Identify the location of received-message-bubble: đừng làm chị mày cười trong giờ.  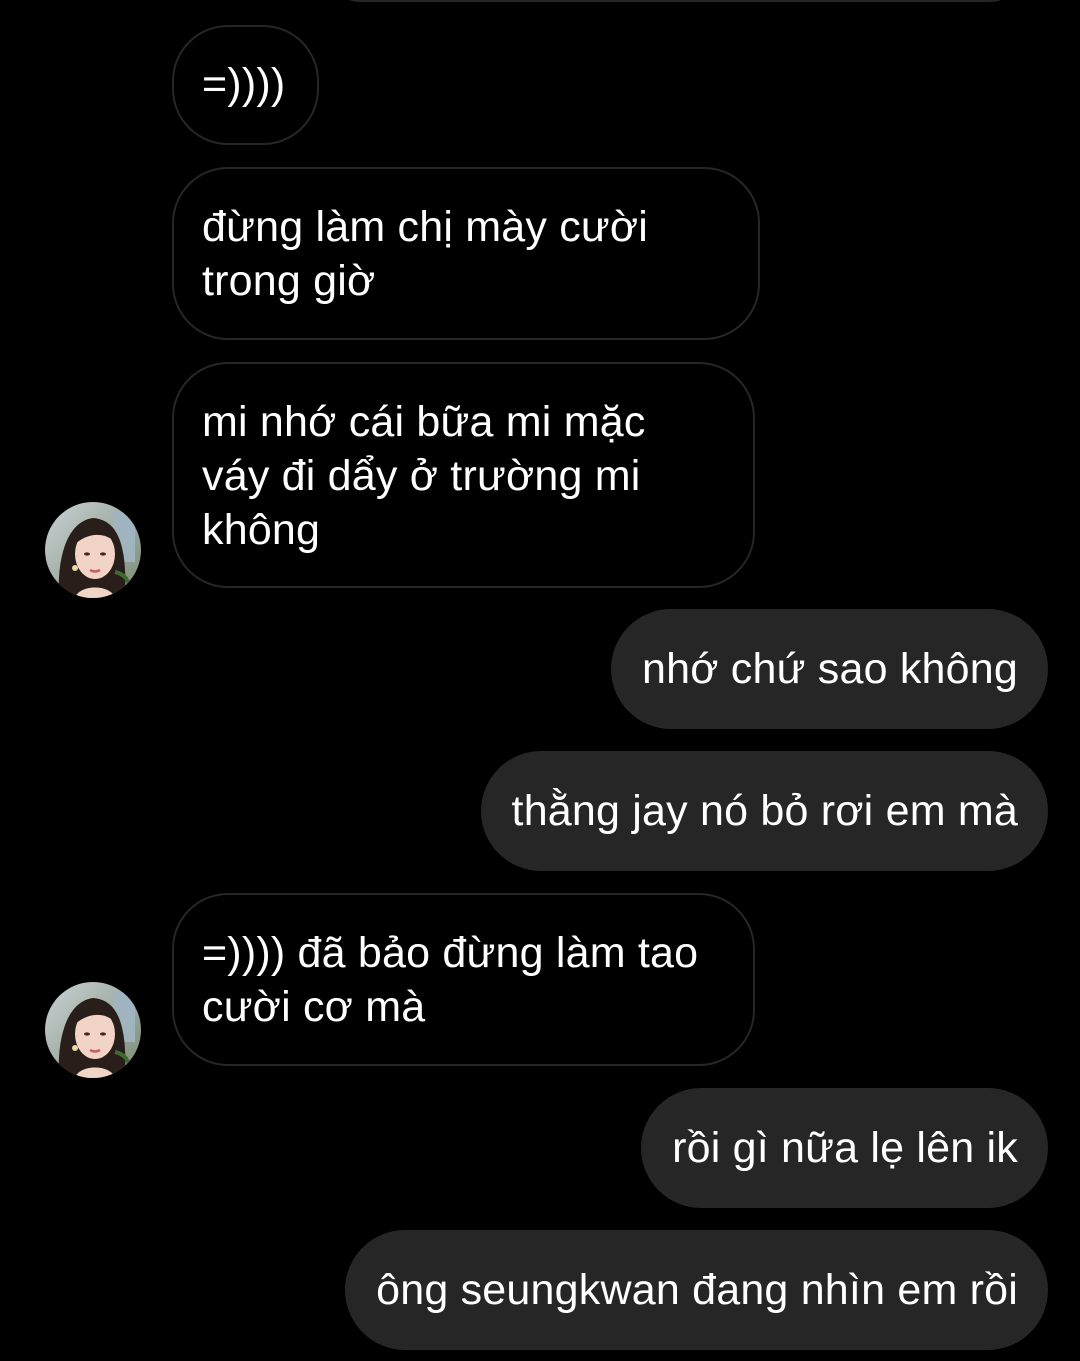
(466, 253).